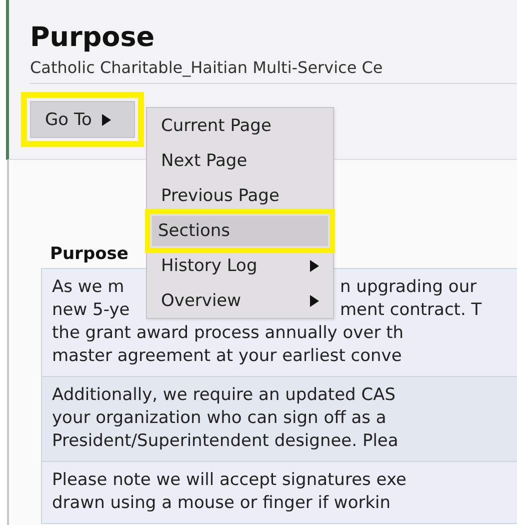 This screenshot has height=525, width=517. I want to click on text-line: new 5-ye, so click(91, 310).